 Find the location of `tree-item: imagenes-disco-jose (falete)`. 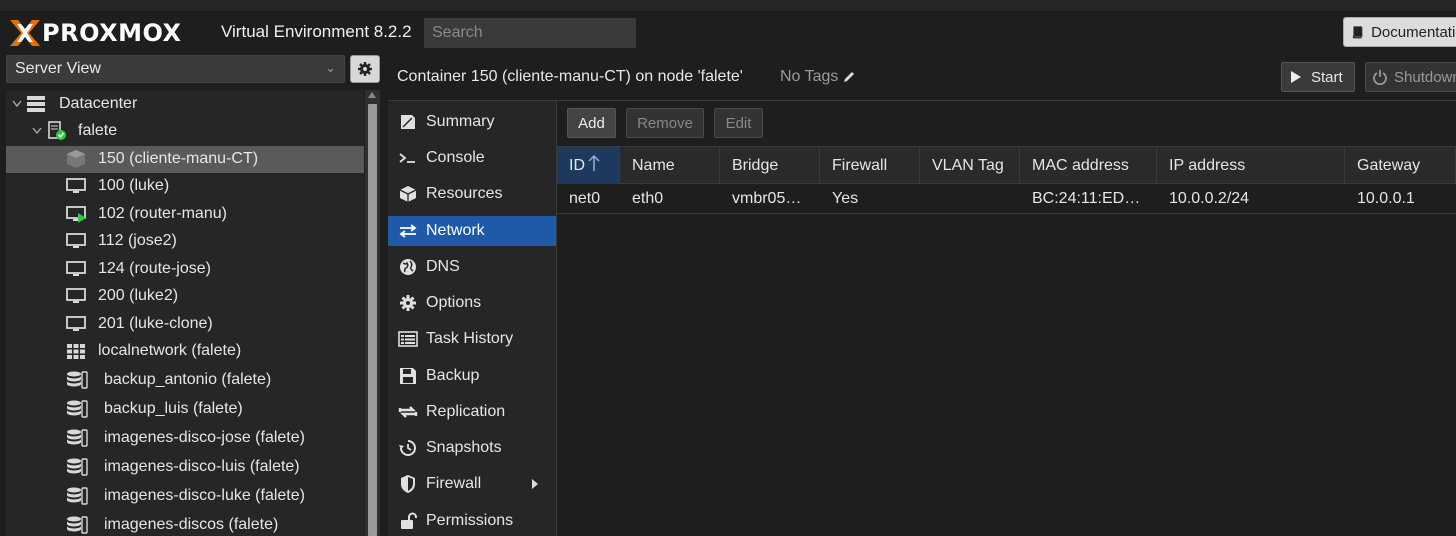

tree-item: imagenes-disco-jose (falete) is located at coordinates (185, 438).